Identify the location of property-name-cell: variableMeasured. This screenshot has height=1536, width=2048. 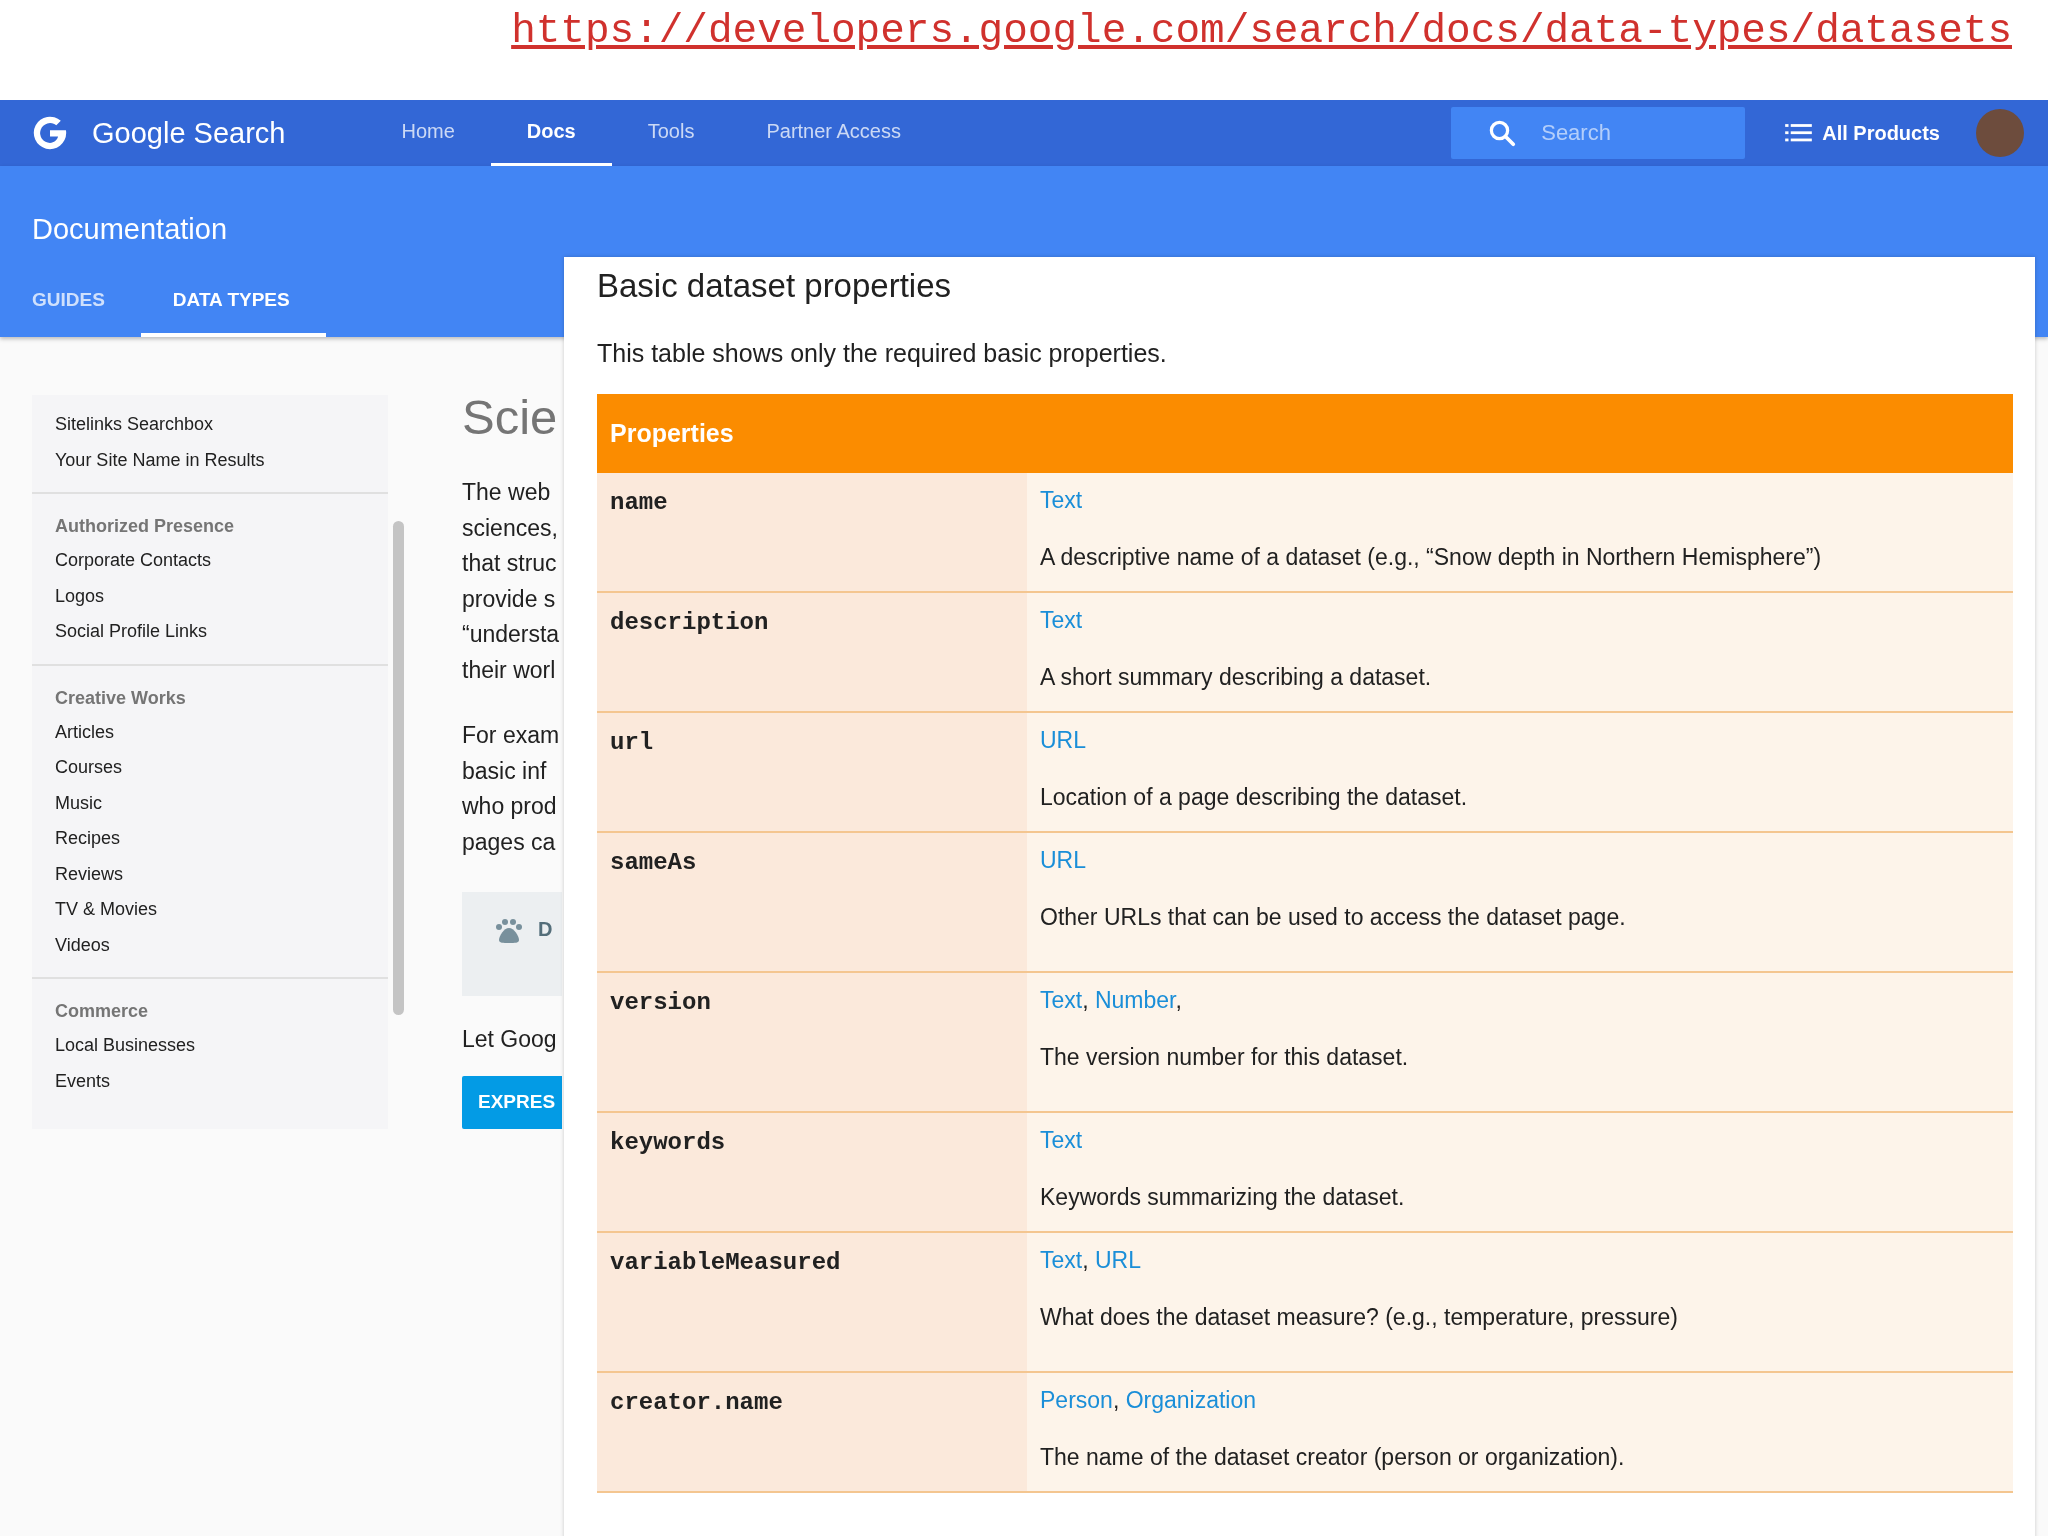
(812, 1302).